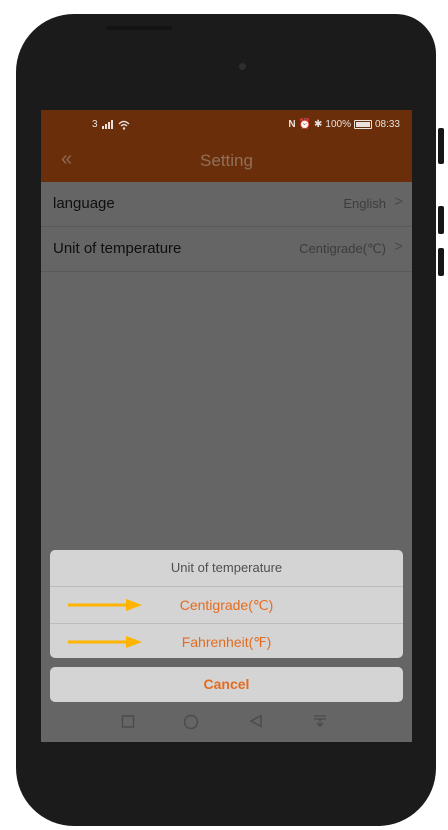 This screenshot has height=830, width=448. What do you see at coordinates (292, 124) in the screenshot?
I see `nfc-icon: N` at bounding box center [292, 124].